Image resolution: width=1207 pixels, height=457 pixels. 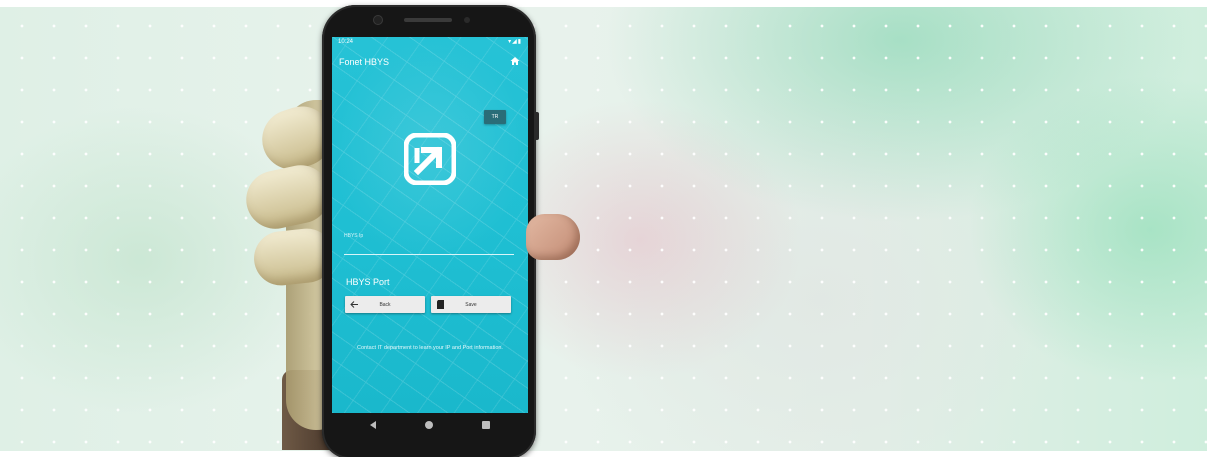 What do you see at coordinates (346, 42) in the screenshot?
I see `status-time: 10:24` at bounding box center [346, 42].